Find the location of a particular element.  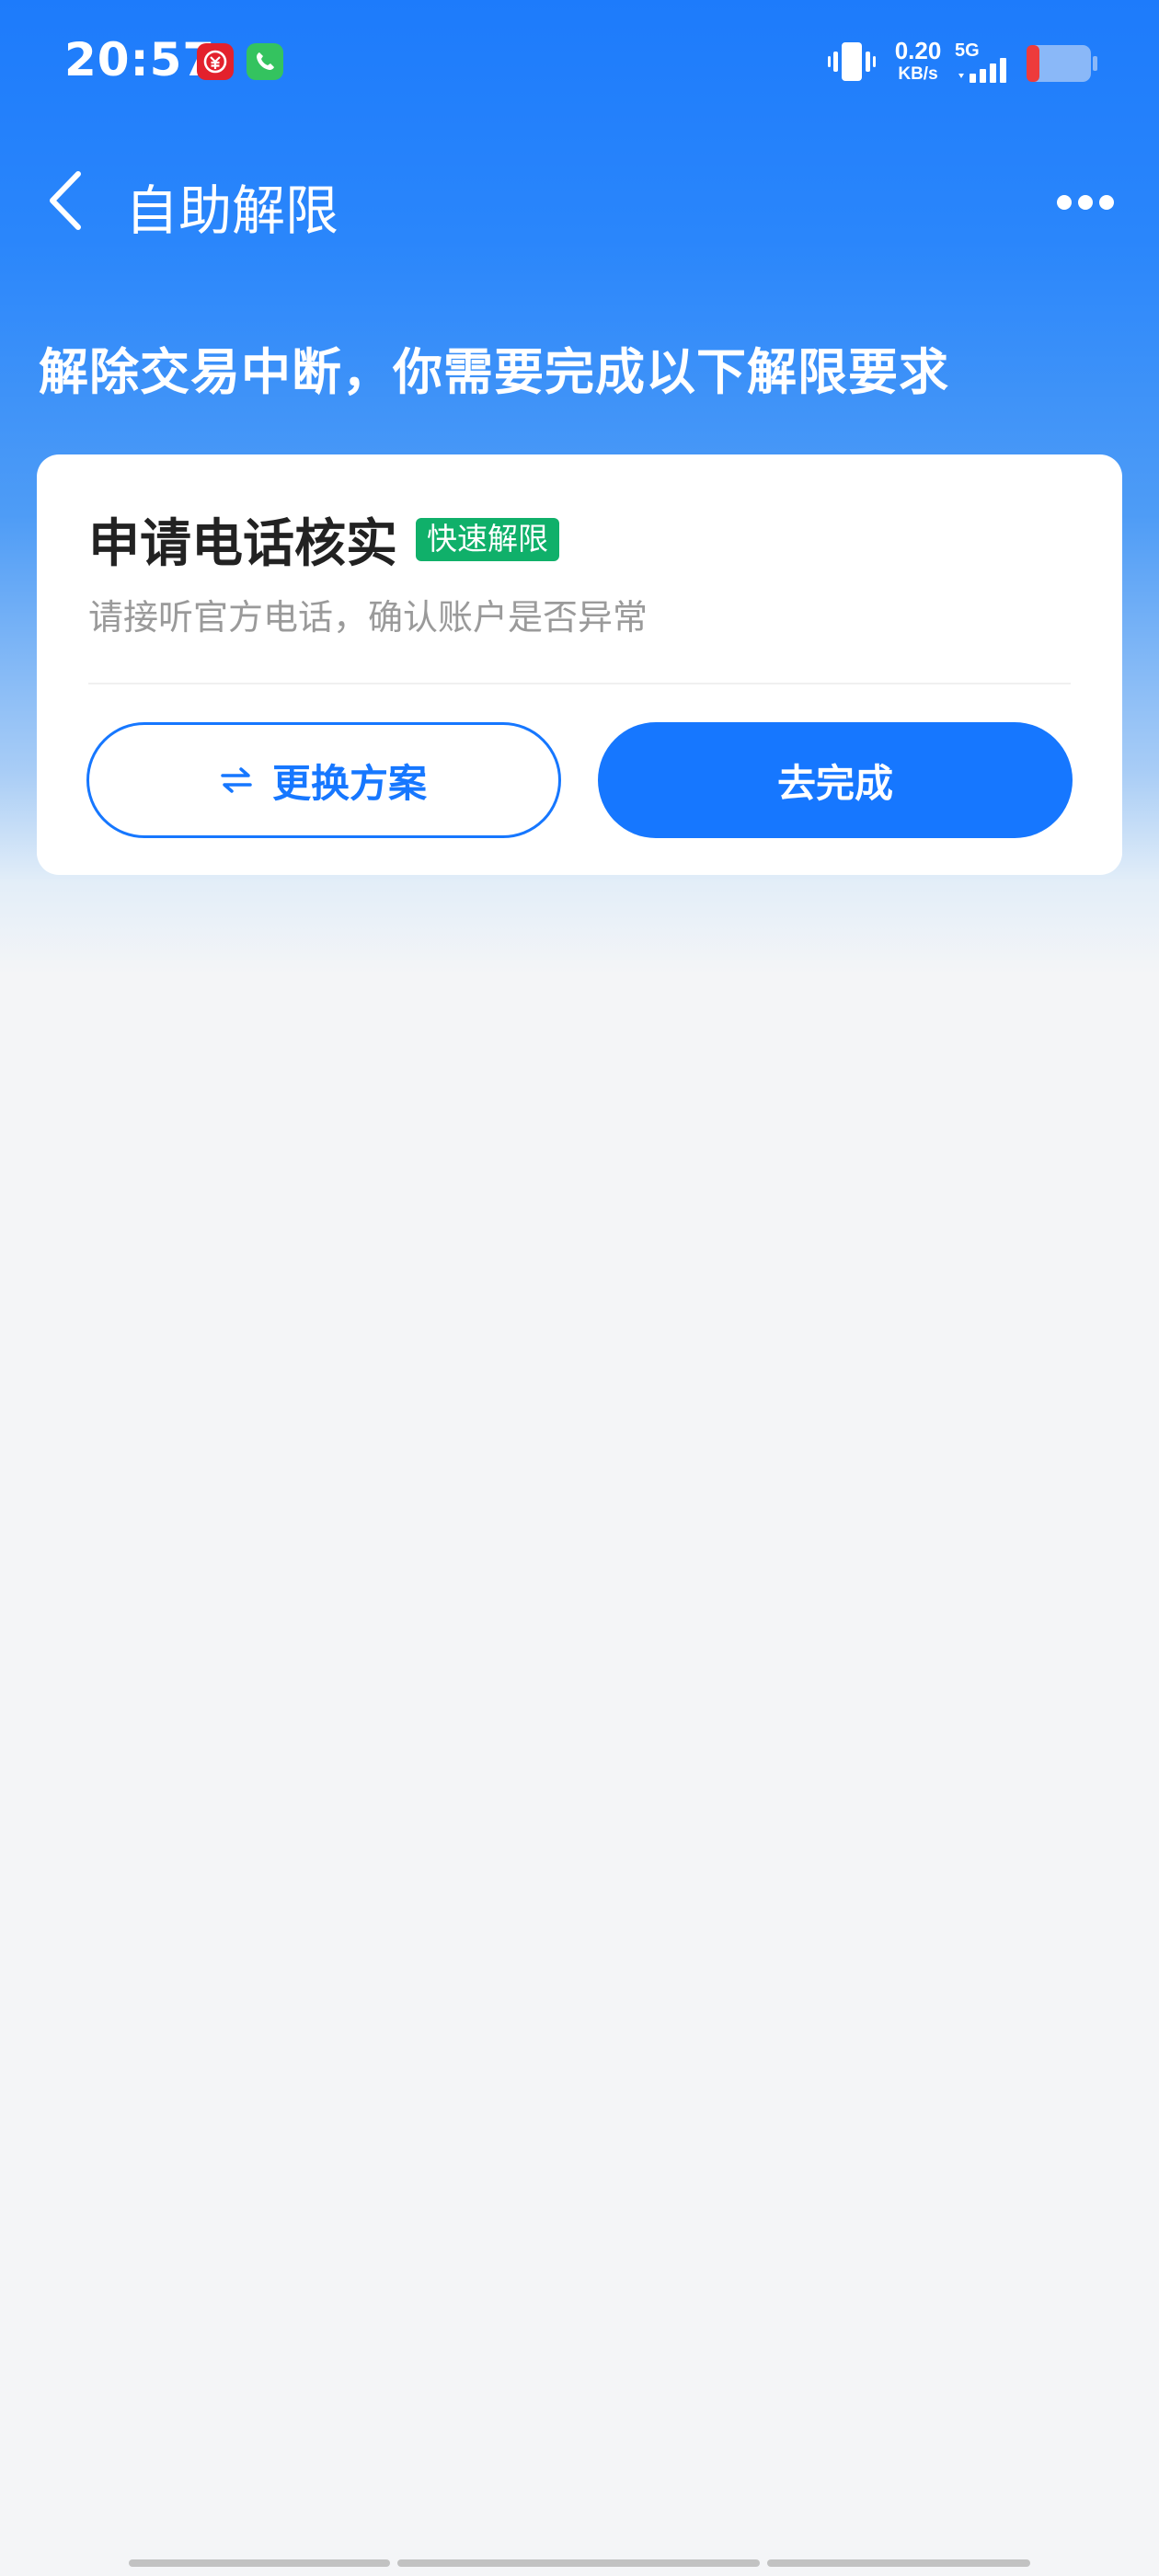

change-plan-label: 更换方案 is located at coordinates (349, 783).